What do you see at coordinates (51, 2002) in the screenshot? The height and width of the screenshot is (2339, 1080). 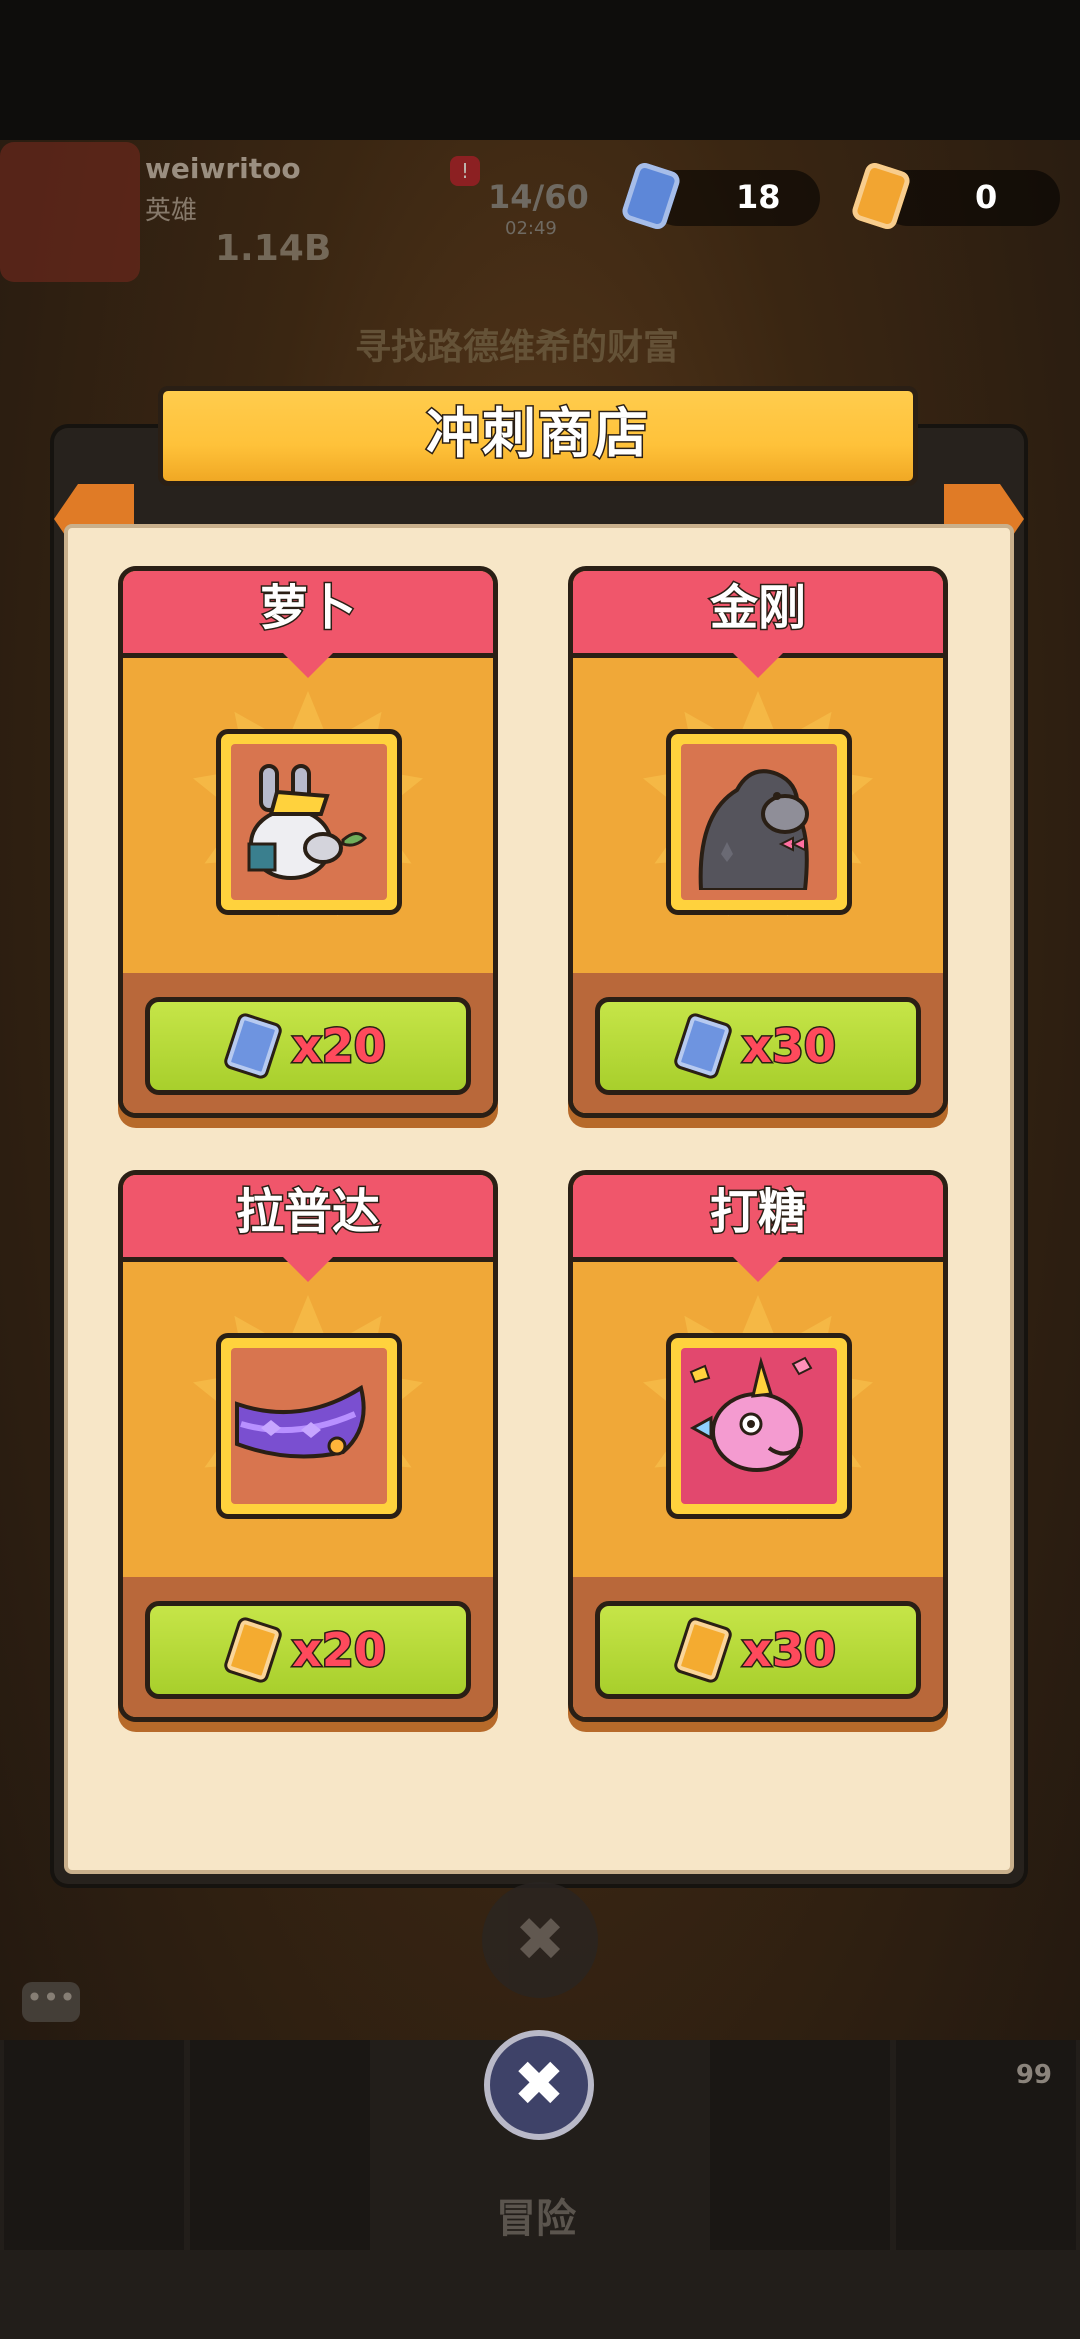 I see `chat-icon: •••` at bounding box center [51, 2002].